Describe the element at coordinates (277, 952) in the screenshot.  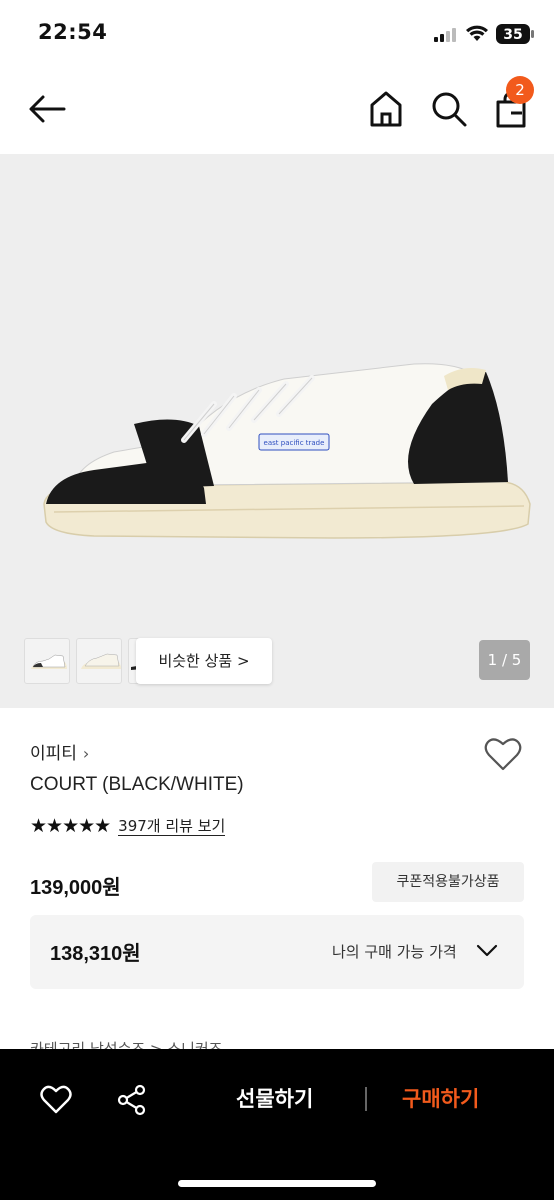
I see `my-price-dropdown: 138,310원 나의 구매 가능 가격` at that location.